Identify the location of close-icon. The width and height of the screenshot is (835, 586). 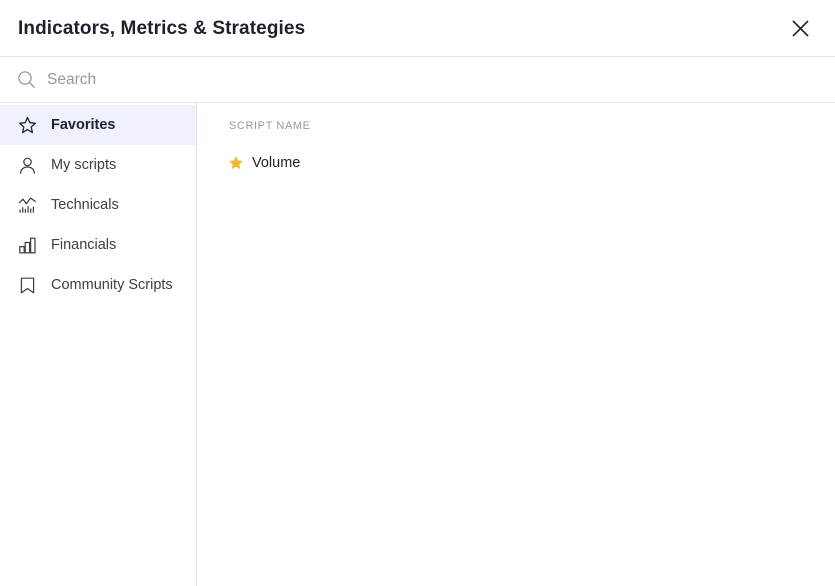
(800, 28).